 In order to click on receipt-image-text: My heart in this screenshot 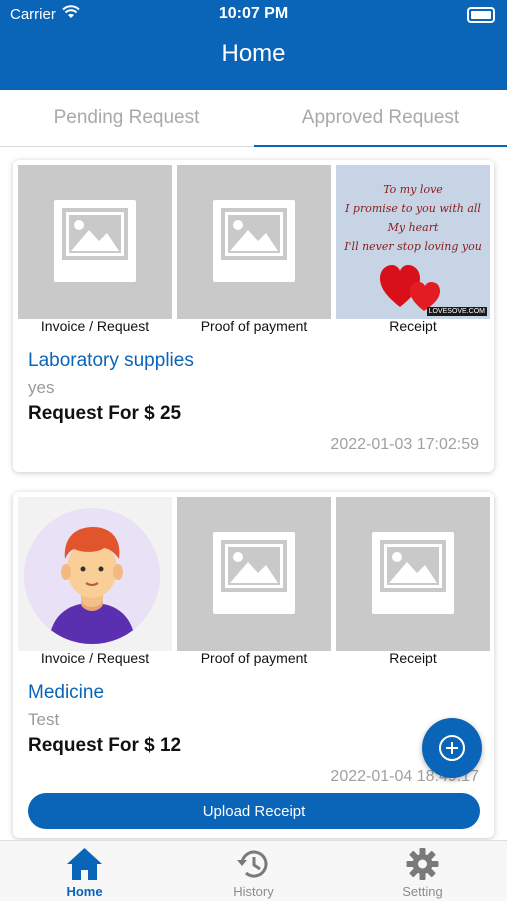, I will do `click(413, 227)`.